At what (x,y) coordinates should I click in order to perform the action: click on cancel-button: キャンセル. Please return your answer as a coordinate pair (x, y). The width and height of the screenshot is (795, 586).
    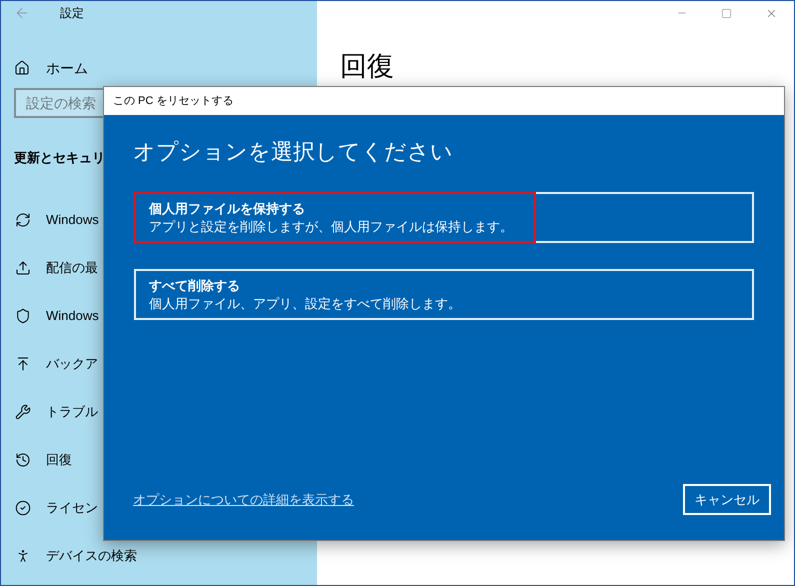
    Looking at the image, I should click on (727, 499).